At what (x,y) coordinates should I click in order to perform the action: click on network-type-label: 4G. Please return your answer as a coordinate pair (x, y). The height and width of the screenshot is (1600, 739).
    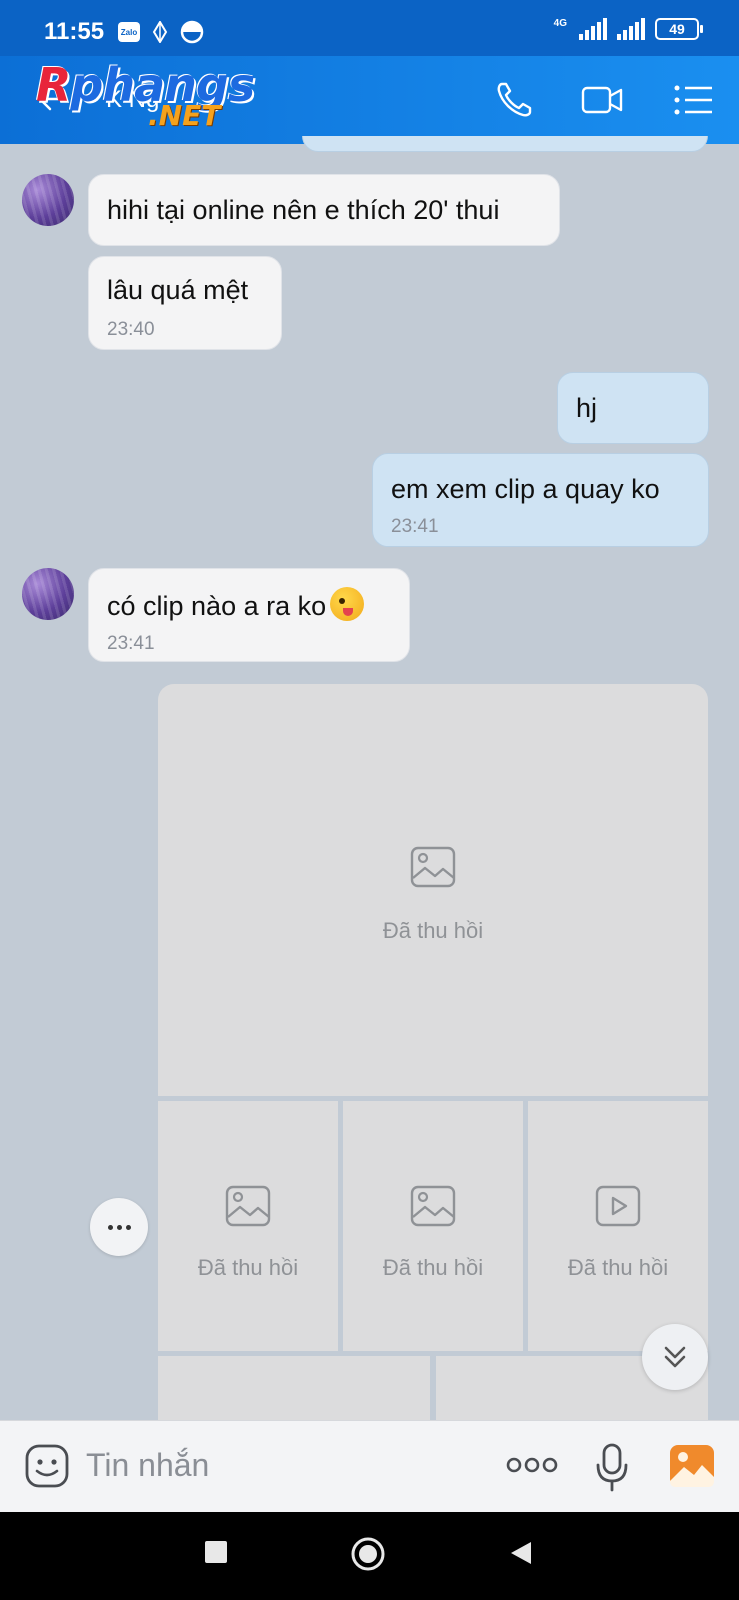
    Looking at the image, I should click on (560, 23).